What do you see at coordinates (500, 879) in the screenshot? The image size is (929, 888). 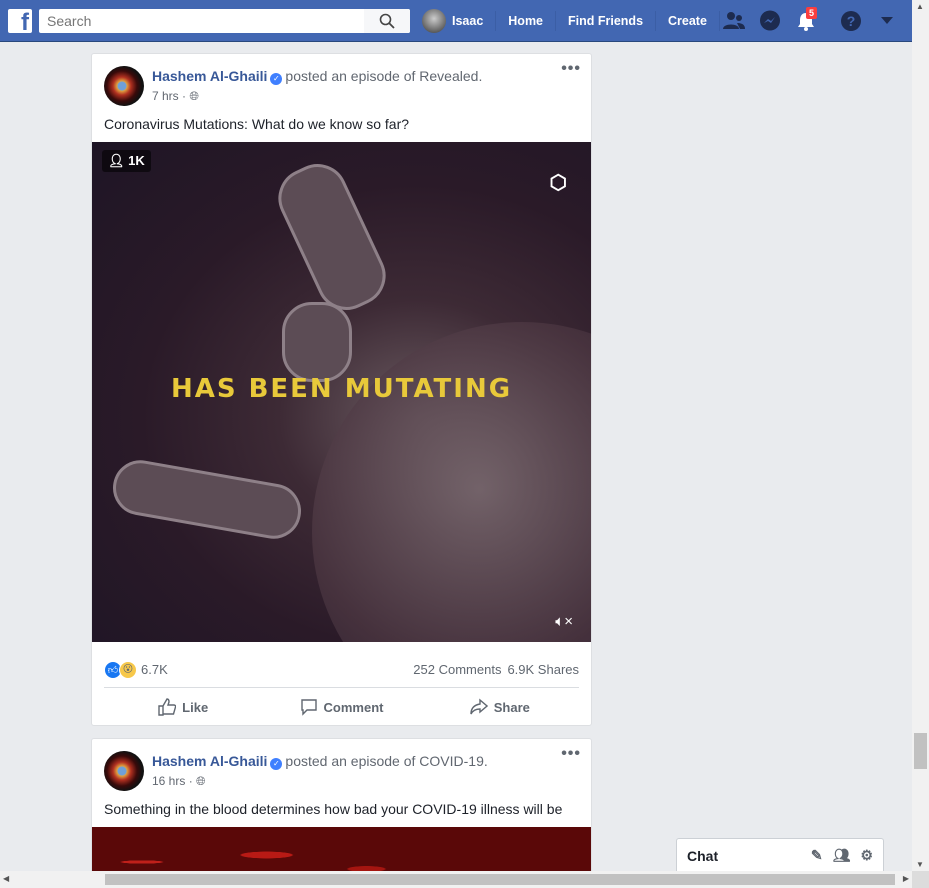 I see `horizontal-scroll-thumb` at bounding box center [500, 879].